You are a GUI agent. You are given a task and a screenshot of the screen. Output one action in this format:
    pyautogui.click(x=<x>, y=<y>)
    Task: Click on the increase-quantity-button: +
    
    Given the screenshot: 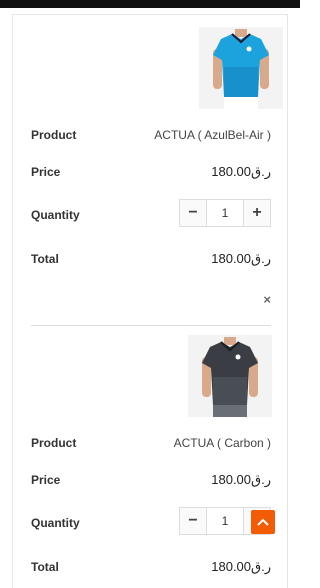 What is the action you would take?
    pyautogui.click(x=257, y=213)
    